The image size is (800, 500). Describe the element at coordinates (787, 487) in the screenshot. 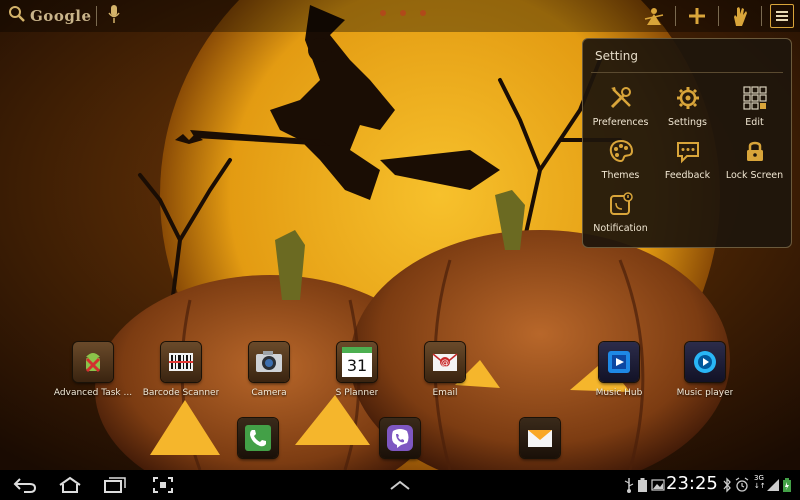

I see `battery-charging-icon` at that location.